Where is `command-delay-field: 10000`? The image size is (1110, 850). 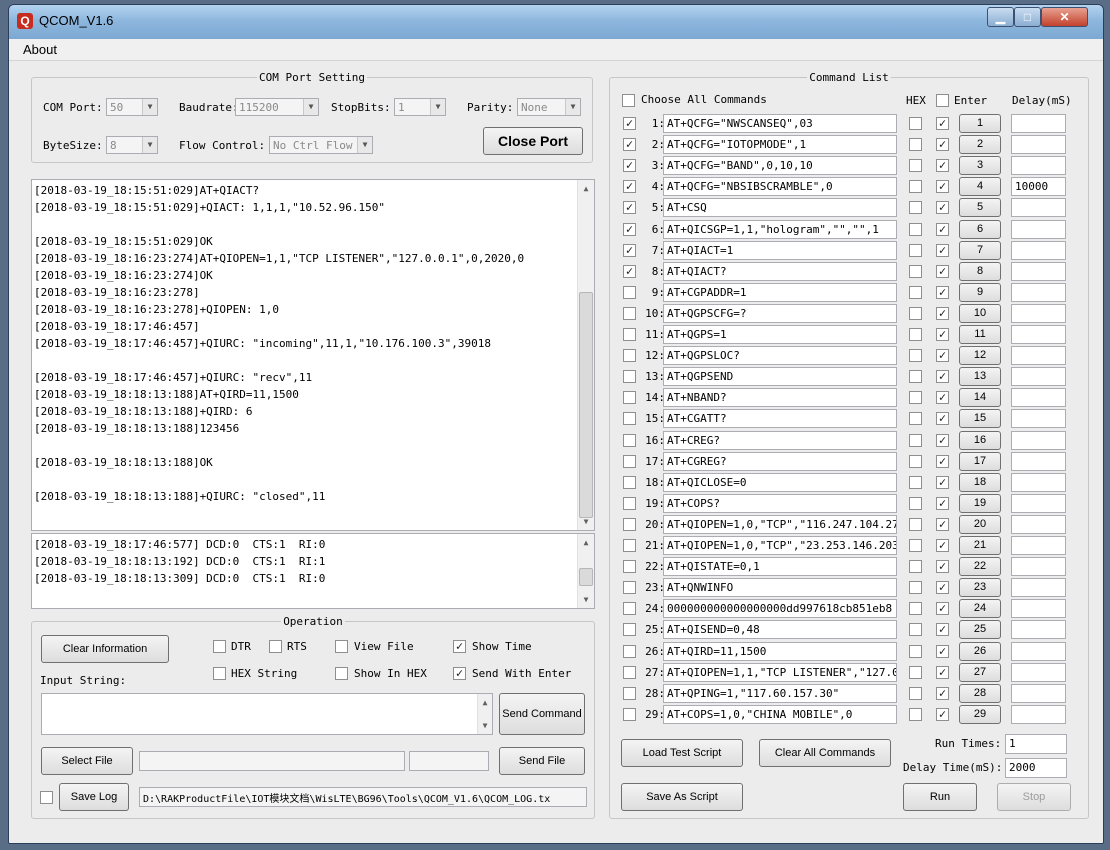
command-delay-field: 10000 is located at coordinates (1038, 187).